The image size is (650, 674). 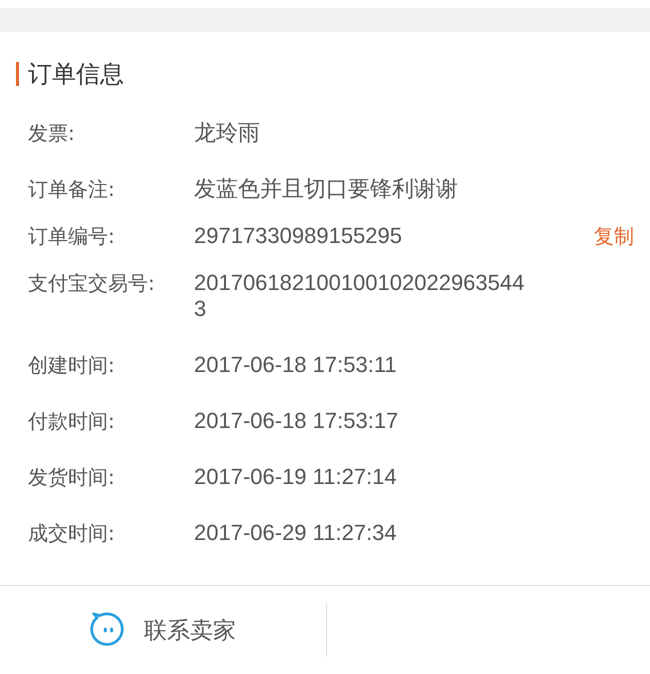 What do you see at coordinates (72, 189) in the screenshot?
I see `field-label: 订单备注:` at bounding box center [72, 189].